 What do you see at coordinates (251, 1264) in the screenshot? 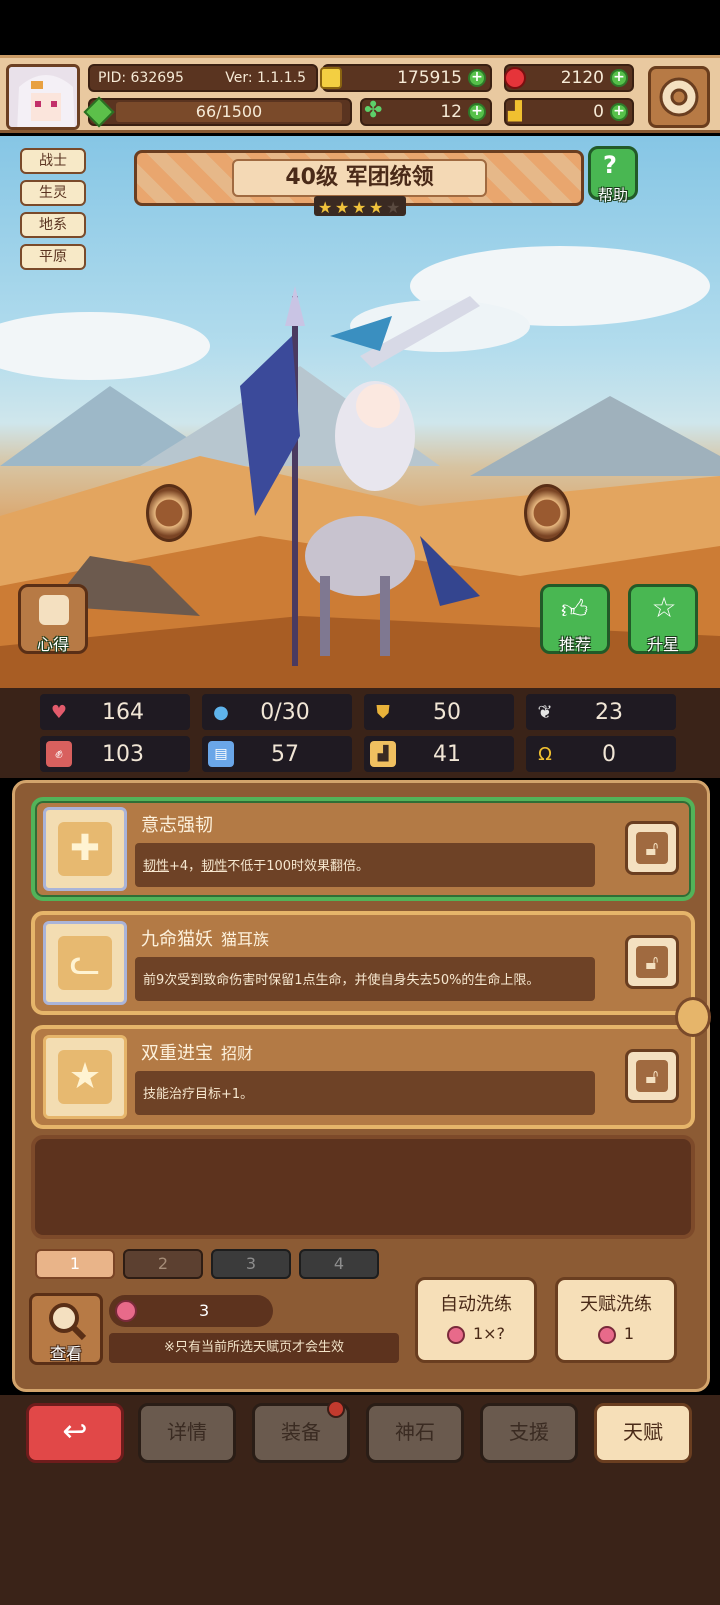
I see `talent-page-tab-3: 3` at bounding box center [251, 1264].